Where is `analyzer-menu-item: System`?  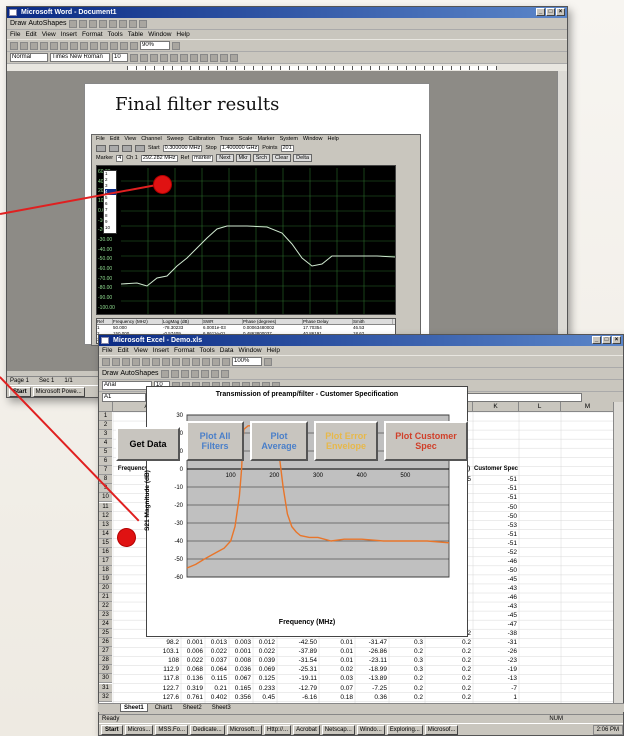 analyzer-menu-item: System is located at coordinates (289, 139).